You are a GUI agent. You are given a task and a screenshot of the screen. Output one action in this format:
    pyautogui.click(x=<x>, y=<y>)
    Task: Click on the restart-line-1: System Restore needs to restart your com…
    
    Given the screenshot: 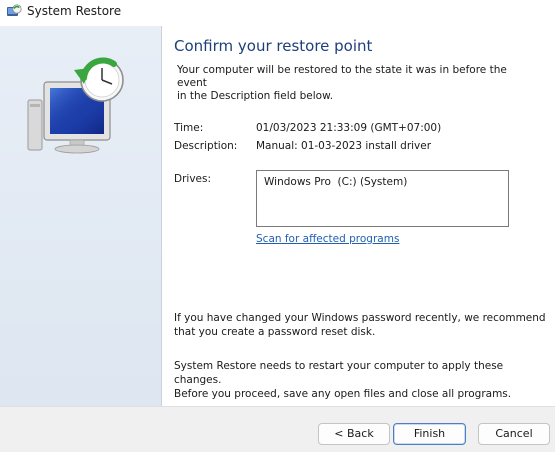 What is the action you would take?
    pyautogui.click(x=339, y=373)
    